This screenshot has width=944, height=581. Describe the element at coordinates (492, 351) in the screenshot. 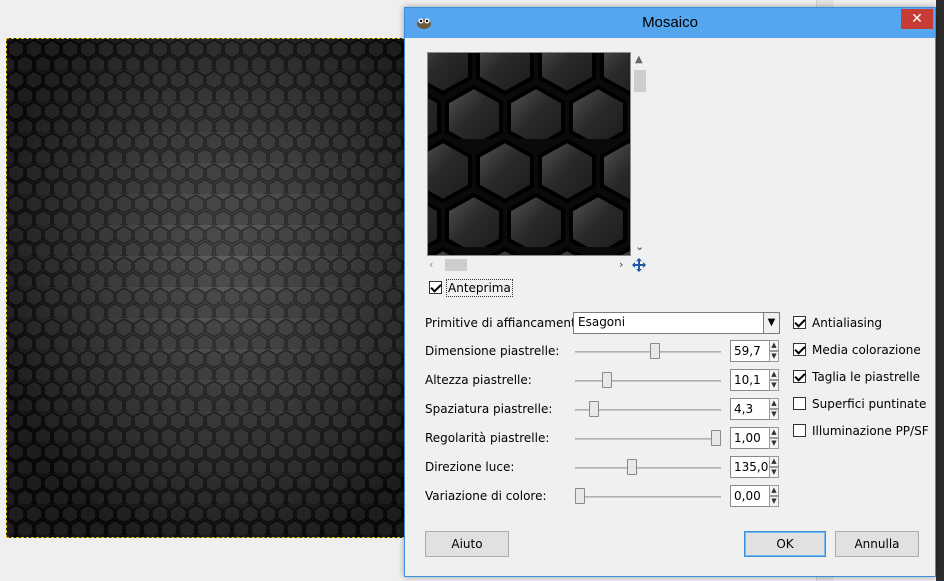

I see `param-label: Dimensione piastrelle:` at that location.